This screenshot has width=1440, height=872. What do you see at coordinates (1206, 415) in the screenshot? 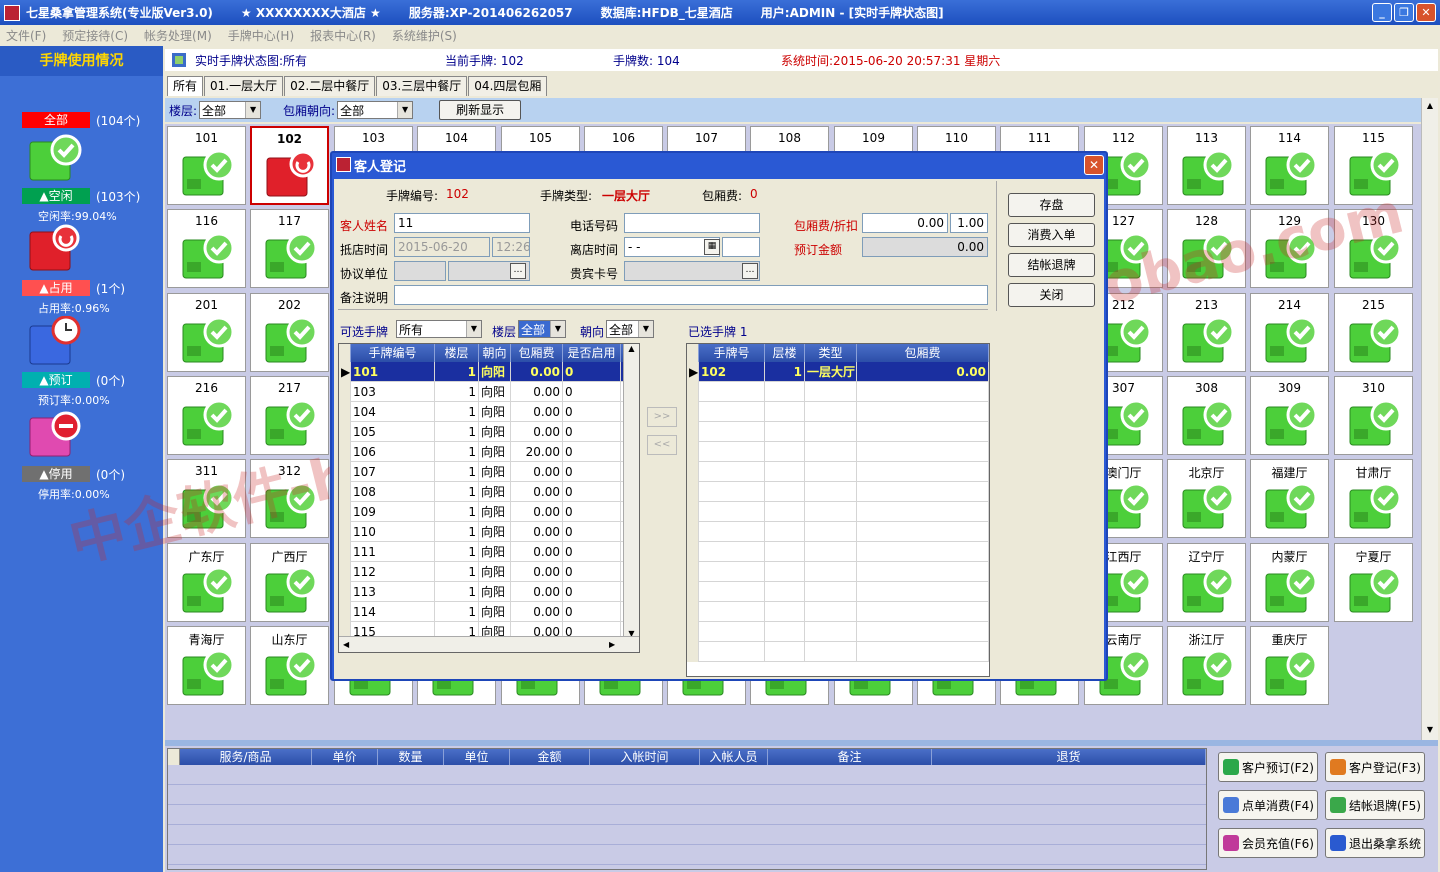
I see `card-tile: 308` at bounding box center [1206, 415].